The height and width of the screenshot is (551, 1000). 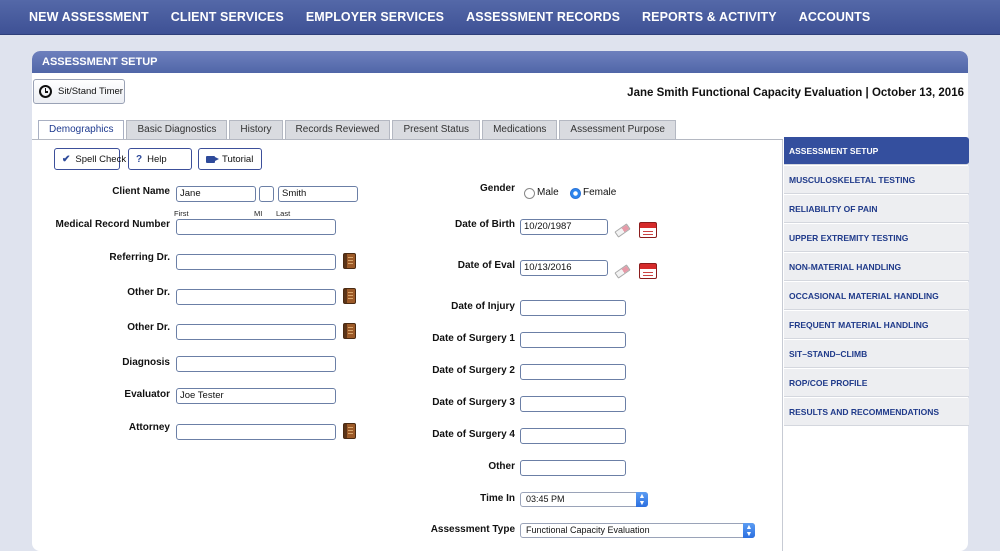 What do you see at coordinates (497, 188) in the screenshot?
I see `gender-label: Gender` at bounding box center [497, 188].